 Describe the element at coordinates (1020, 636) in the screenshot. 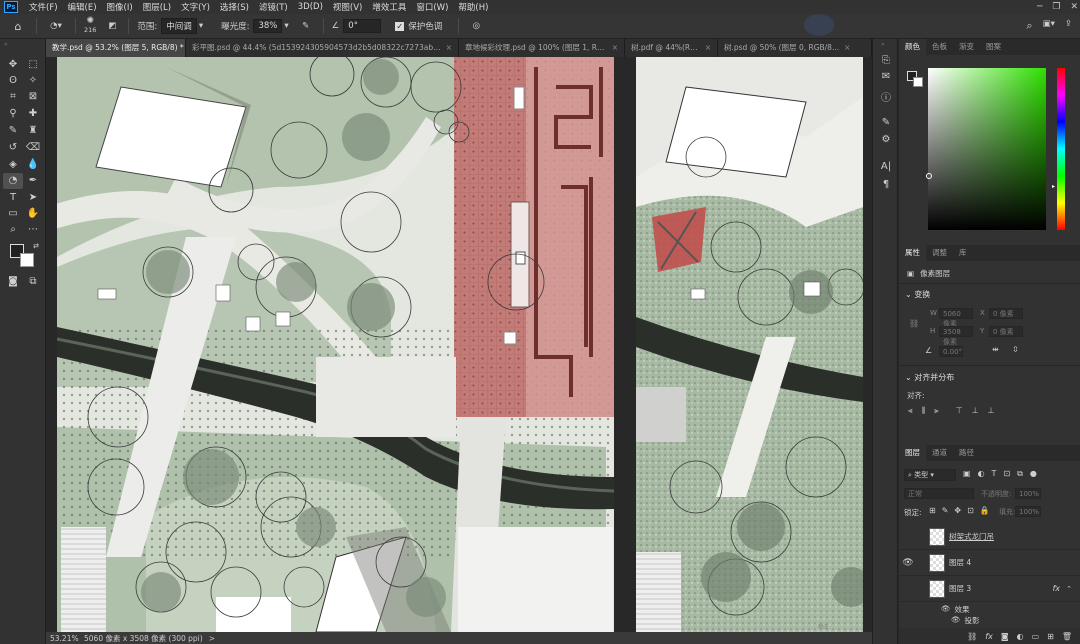

I see `new-adjustment-icon: ◐` at that location.